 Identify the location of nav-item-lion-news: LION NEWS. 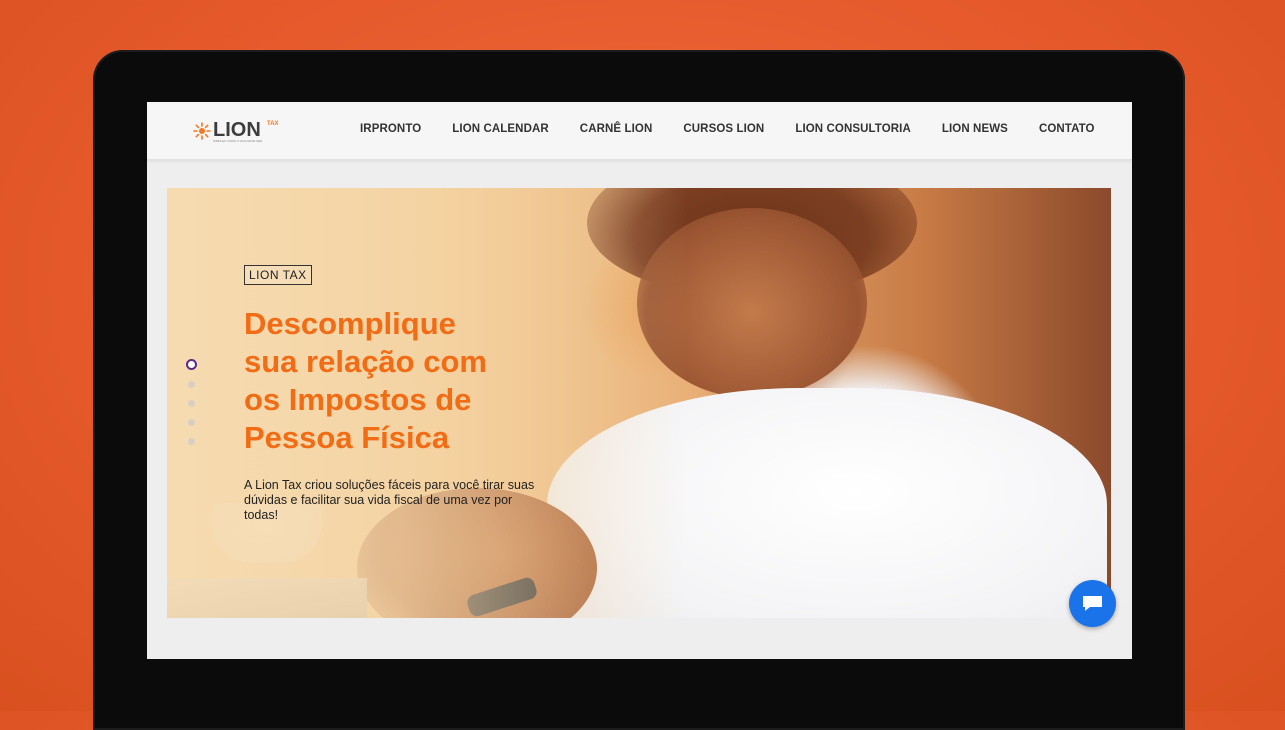
(975, 129).